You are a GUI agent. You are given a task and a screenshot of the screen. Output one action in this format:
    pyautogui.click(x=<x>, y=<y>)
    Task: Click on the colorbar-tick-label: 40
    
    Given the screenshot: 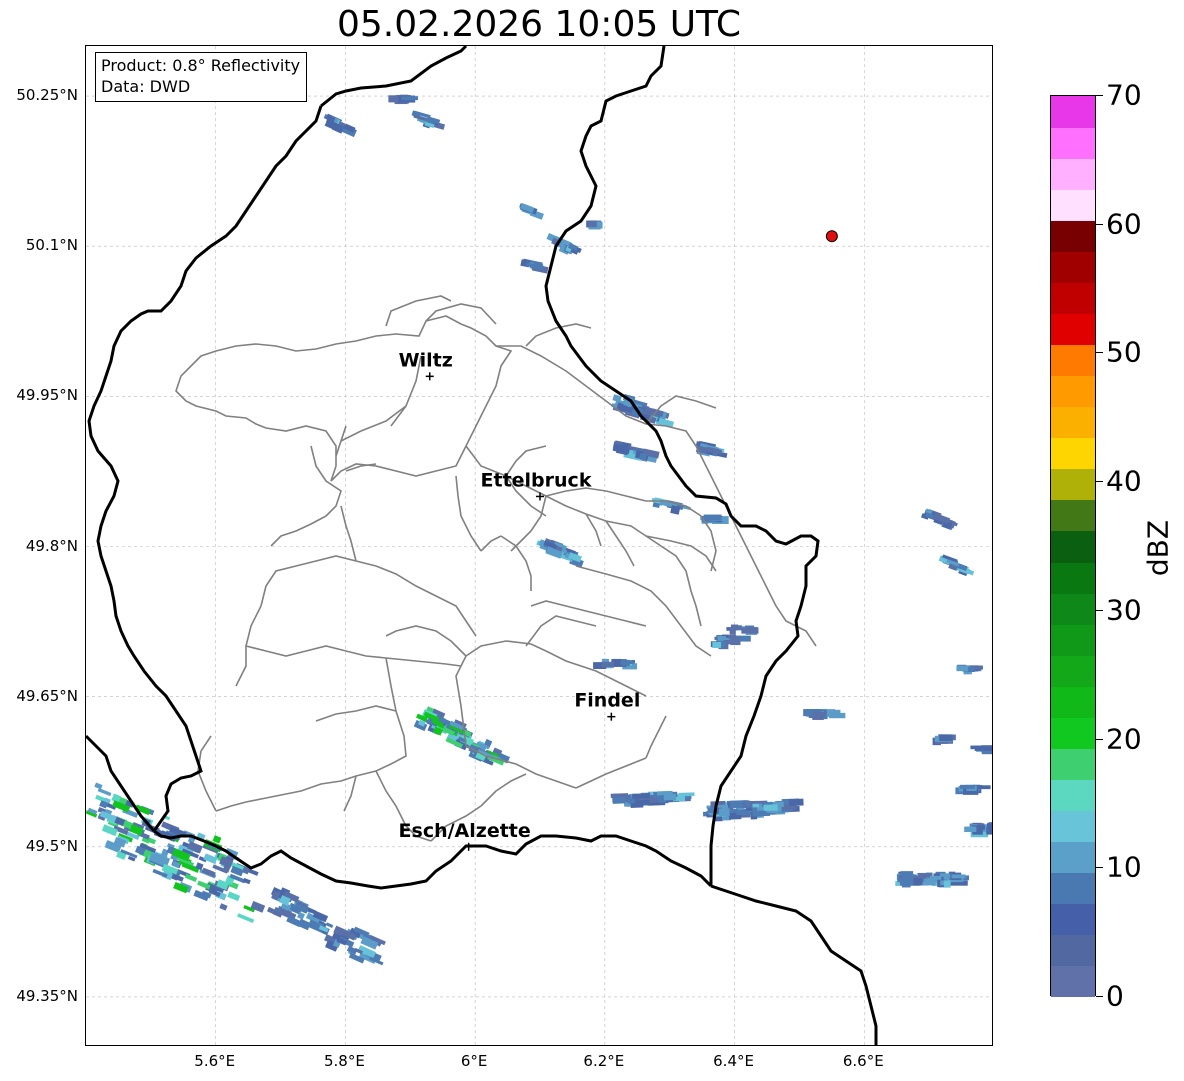 What is the action you would take?
    pyautogui.click(x=1124, y=481)
    